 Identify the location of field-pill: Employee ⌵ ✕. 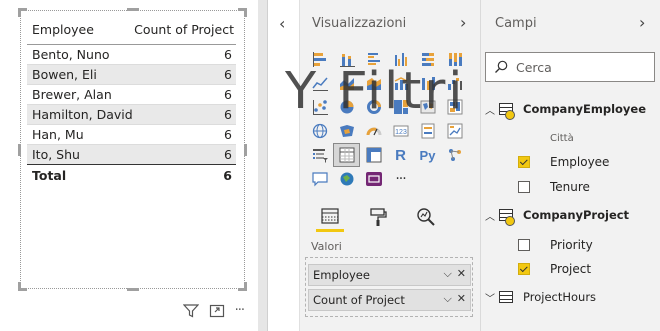
(389, 275).